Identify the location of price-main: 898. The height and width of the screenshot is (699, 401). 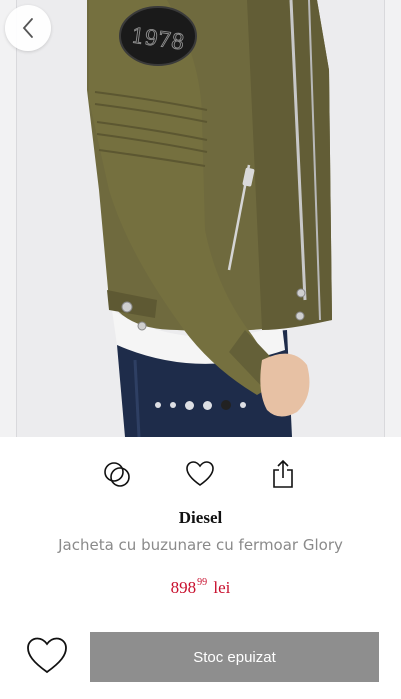
(183, 587).